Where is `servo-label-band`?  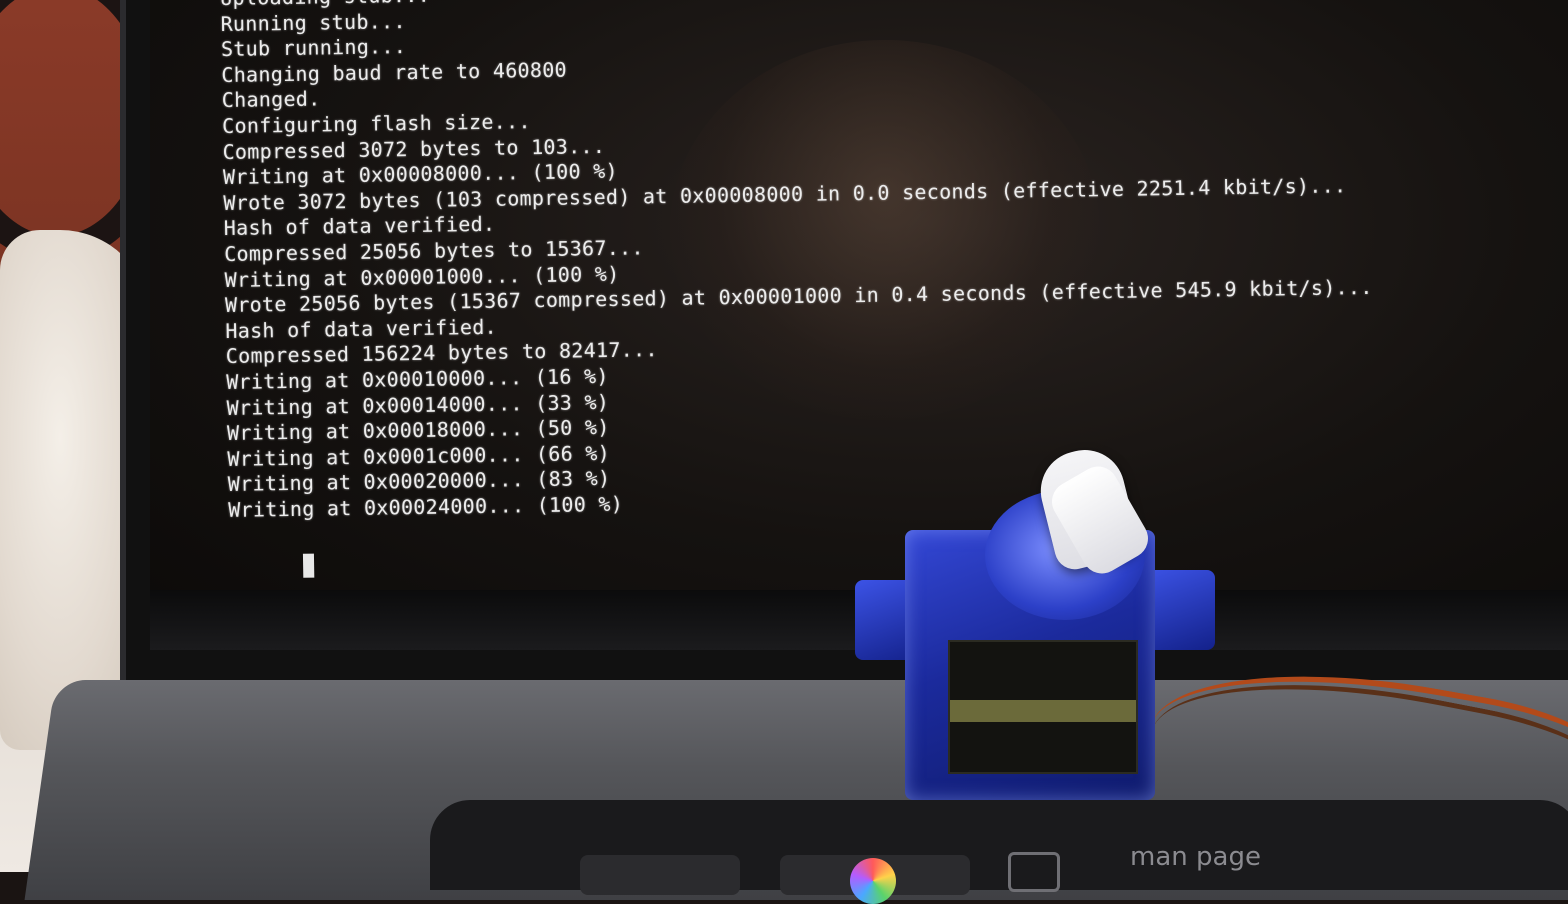
servo-label-band is located at coordinates (1043, 711).